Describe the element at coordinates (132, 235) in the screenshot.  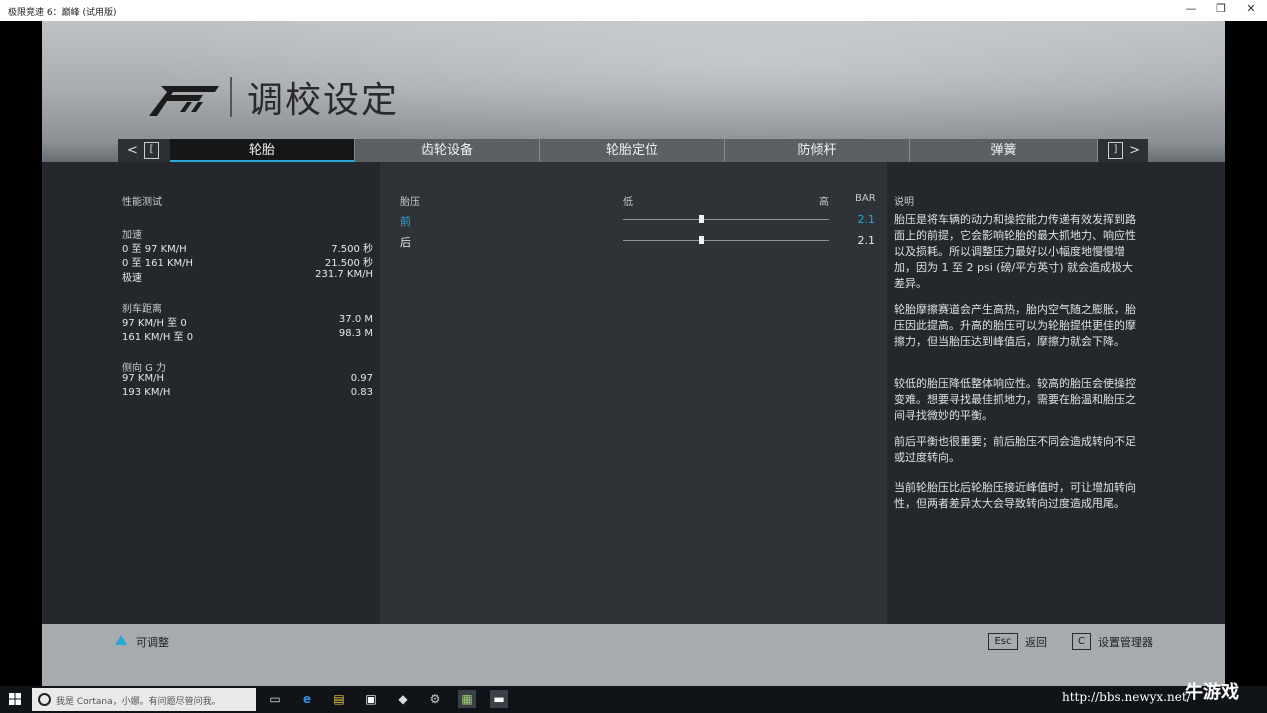
I see `acceleration-heading: 加速` at that location.